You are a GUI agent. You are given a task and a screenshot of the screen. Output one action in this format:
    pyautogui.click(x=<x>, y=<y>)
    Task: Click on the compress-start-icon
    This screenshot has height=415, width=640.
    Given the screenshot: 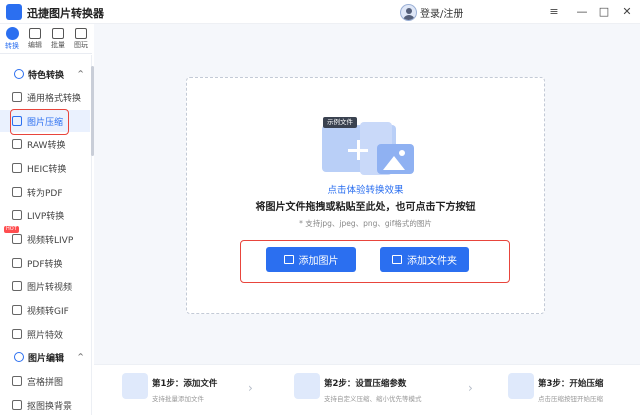 What is the action you would take?
    pyautogui.click(x=521, y=386)
    